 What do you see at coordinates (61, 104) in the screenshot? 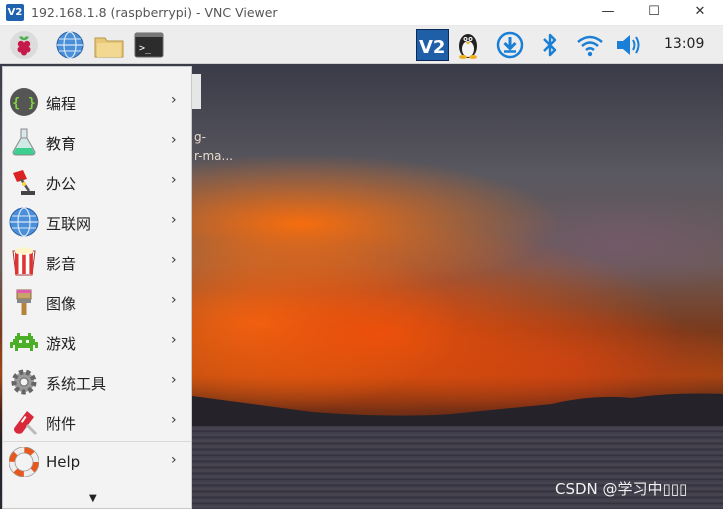
I see `menu-item-label: 编程` at bounding box center [61, 104].